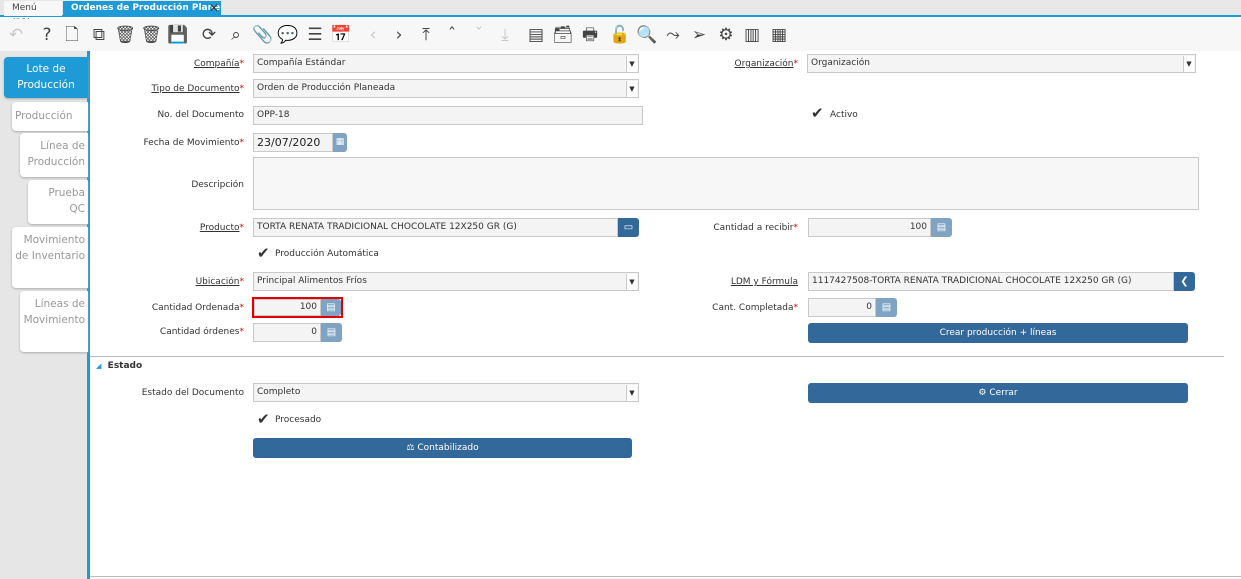 This screenshot has height=579, width=1241. Describe the element at coordinates (288, 35) in the screenshot. I see `chat-icon: 💬` at that location.